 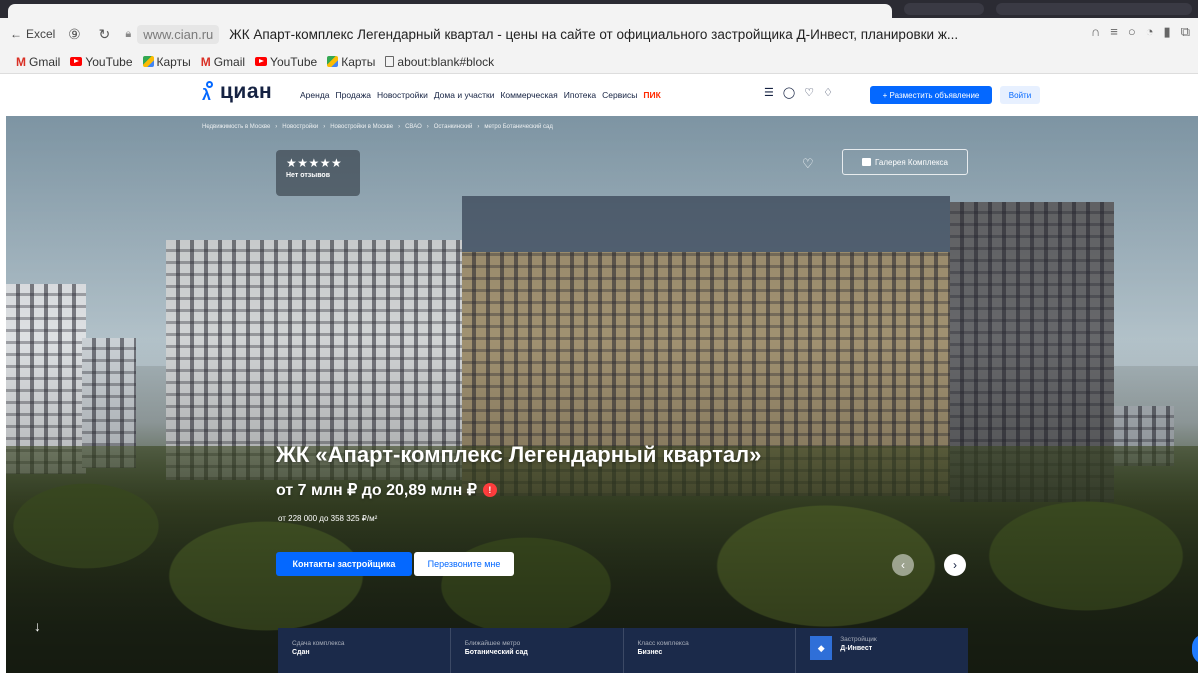 What do you see at coordinates (315, 95) in the screenshot?
I see `nav-rent: Аренда` at bounding box center [315, 95].